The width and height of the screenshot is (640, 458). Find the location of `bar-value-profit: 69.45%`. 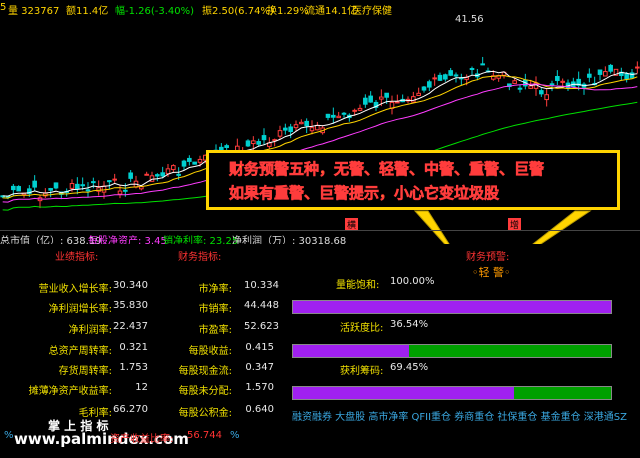

bar-value-profit: 69.45% is located at coordinates (409, 367).